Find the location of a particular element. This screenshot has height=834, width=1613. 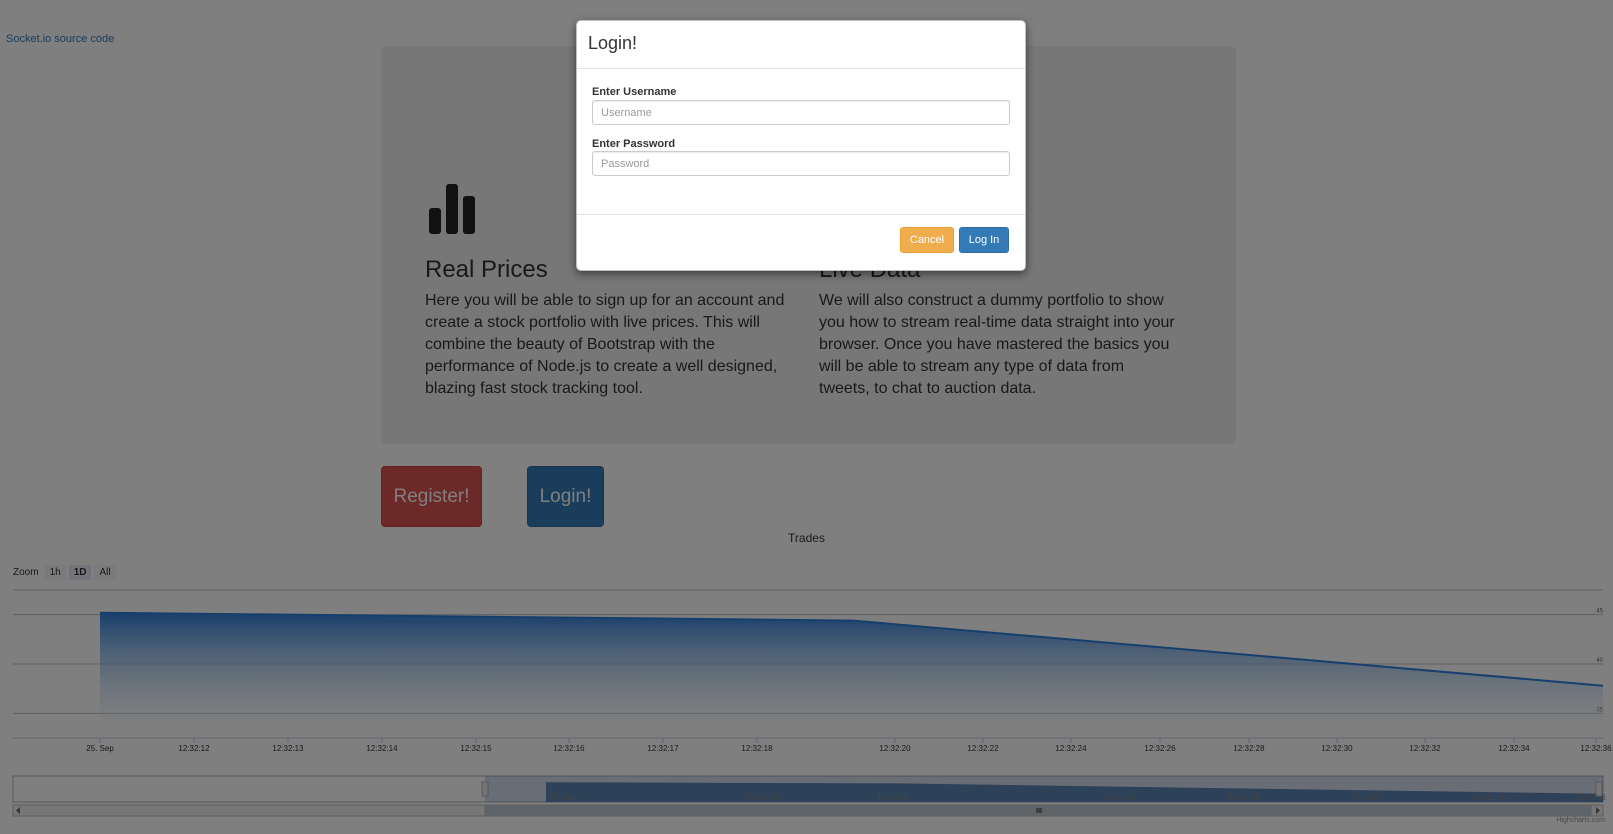

username-label: Enter Username is located at coordinates (634, 92).